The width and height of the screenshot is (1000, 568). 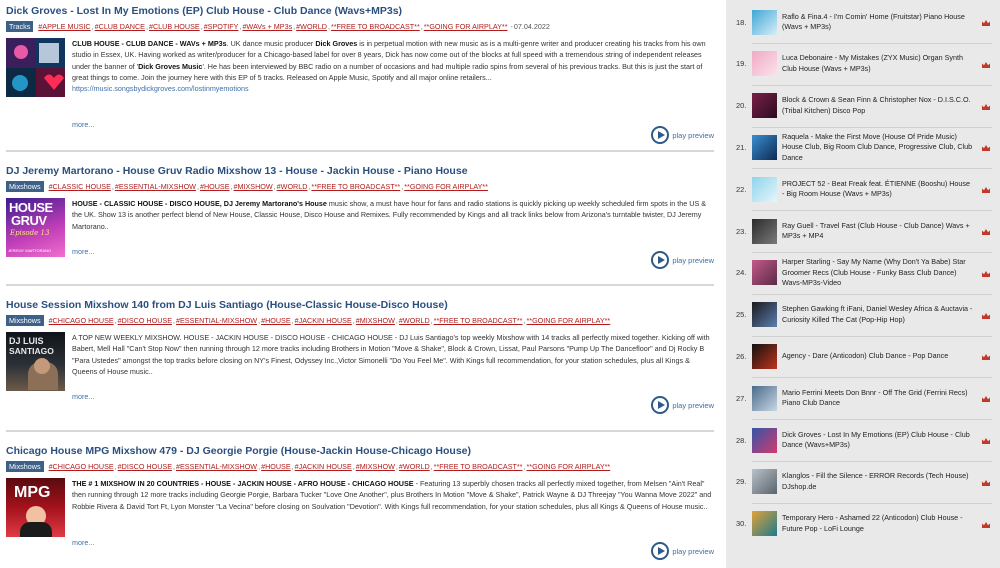 What do you see at coordinates (20, 26) in the screenshot?
I see `category-badge: Tracks` at bounding box center [20, 26].